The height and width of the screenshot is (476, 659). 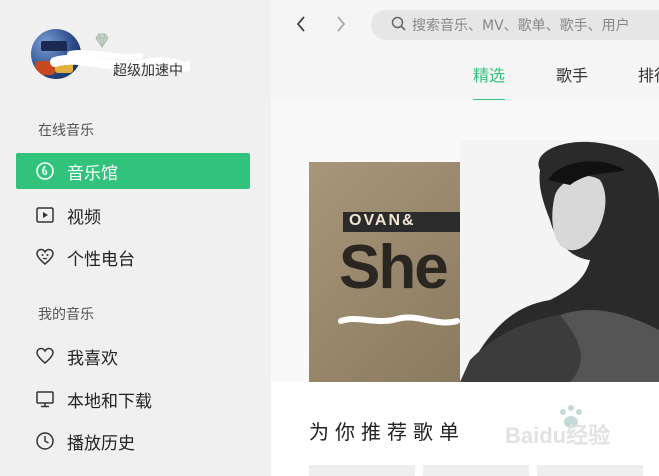 What do you see at coordinates (398, 25) in the screenshot?
I see `search-icon` at bounding box center [398, 25].